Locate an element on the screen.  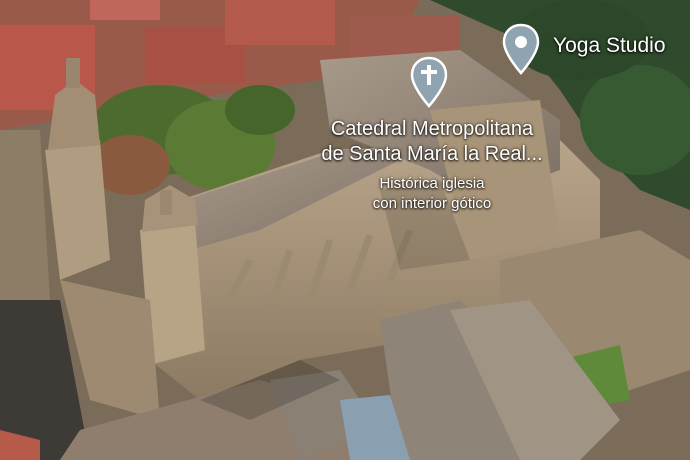
cathedral-name-line1: Catedral Metropolitana is located at coordinates (432, 129).